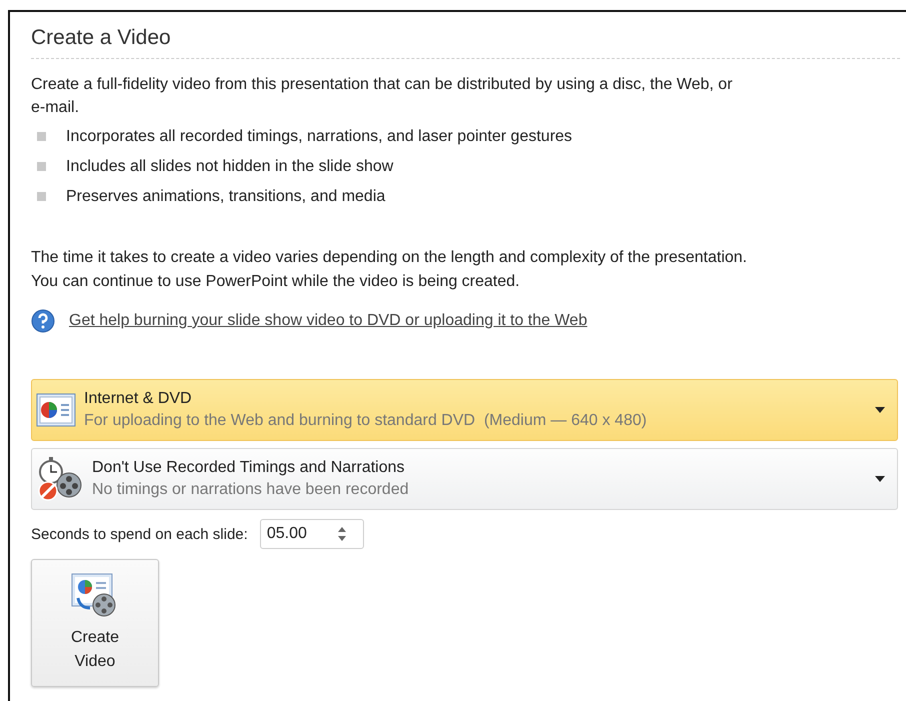 This screenshot has height=701, width=906. I want to click on dropdown: Don't Use Recorded Timings and Narrations No timings or narrations have been recorded, so click(464, 479).